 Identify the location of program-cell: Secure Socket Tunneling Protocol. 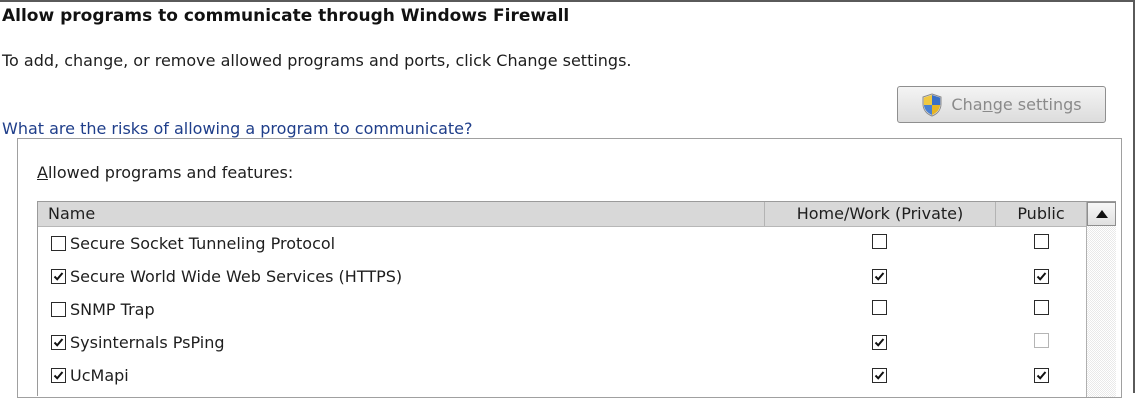
(193, 243).